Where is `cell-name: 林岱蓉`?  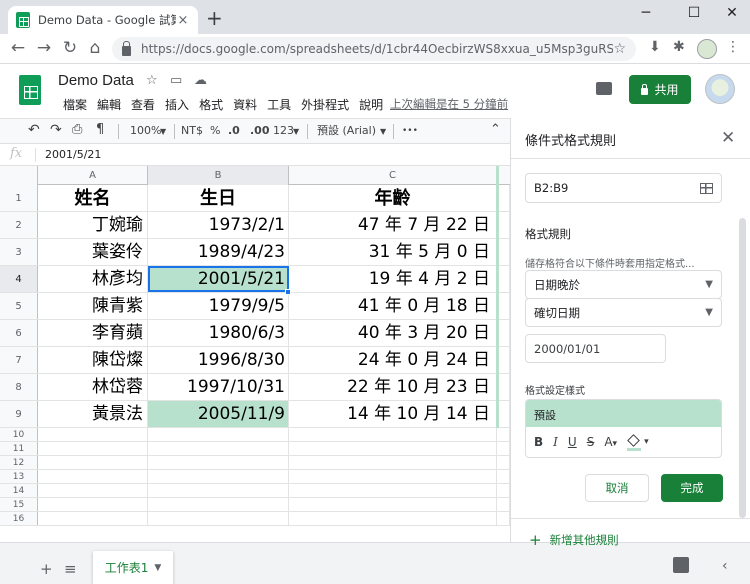 cell-name: 林岱蓉 is located at coordinates (93, 387).